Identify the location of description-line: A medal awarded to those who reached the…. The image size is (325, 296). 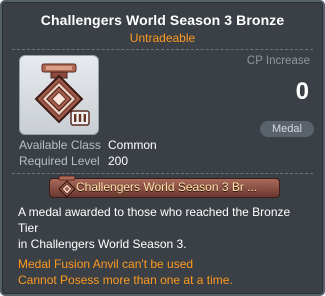
(154, 212).